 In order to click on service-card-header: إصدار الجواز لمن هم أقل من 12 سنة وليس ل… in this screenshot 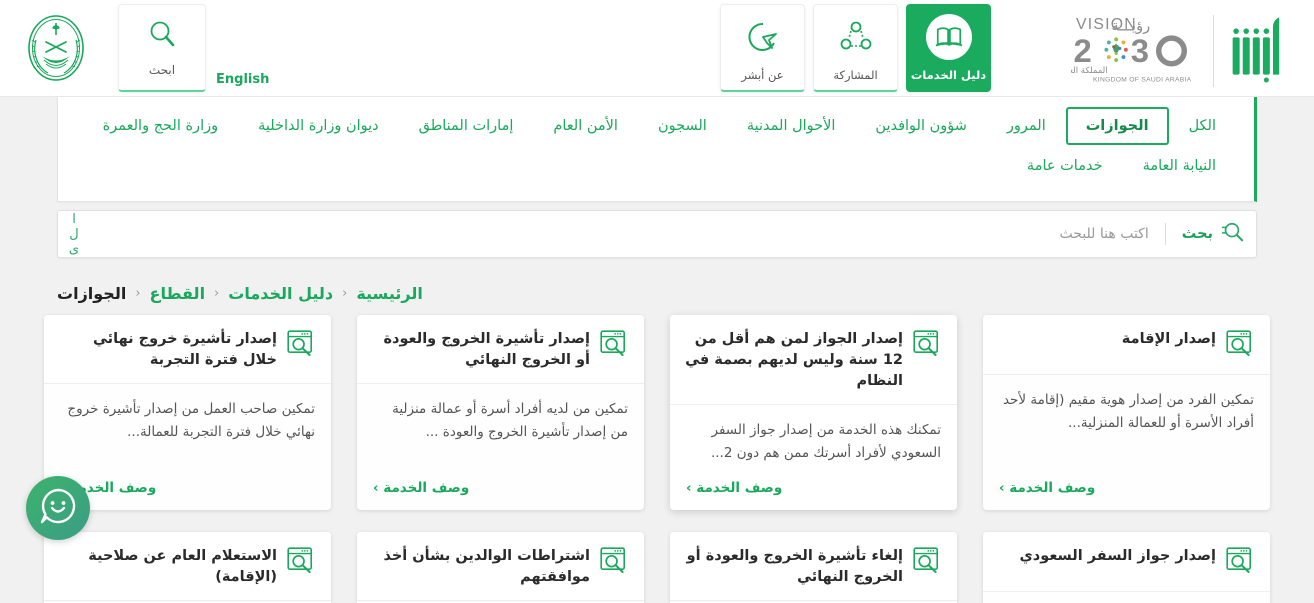, I will do `click(813, 360)`.